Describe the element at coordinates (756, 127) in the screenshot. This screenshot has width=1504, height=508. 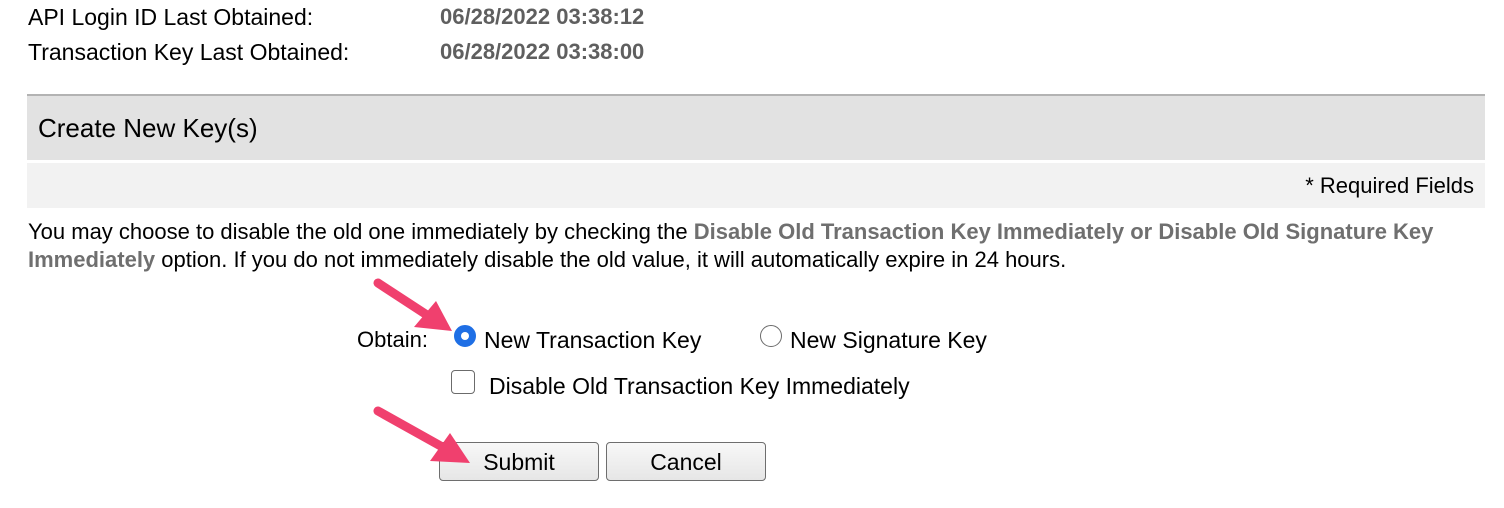
I see `section-header: Create New Key(s)` at that location.